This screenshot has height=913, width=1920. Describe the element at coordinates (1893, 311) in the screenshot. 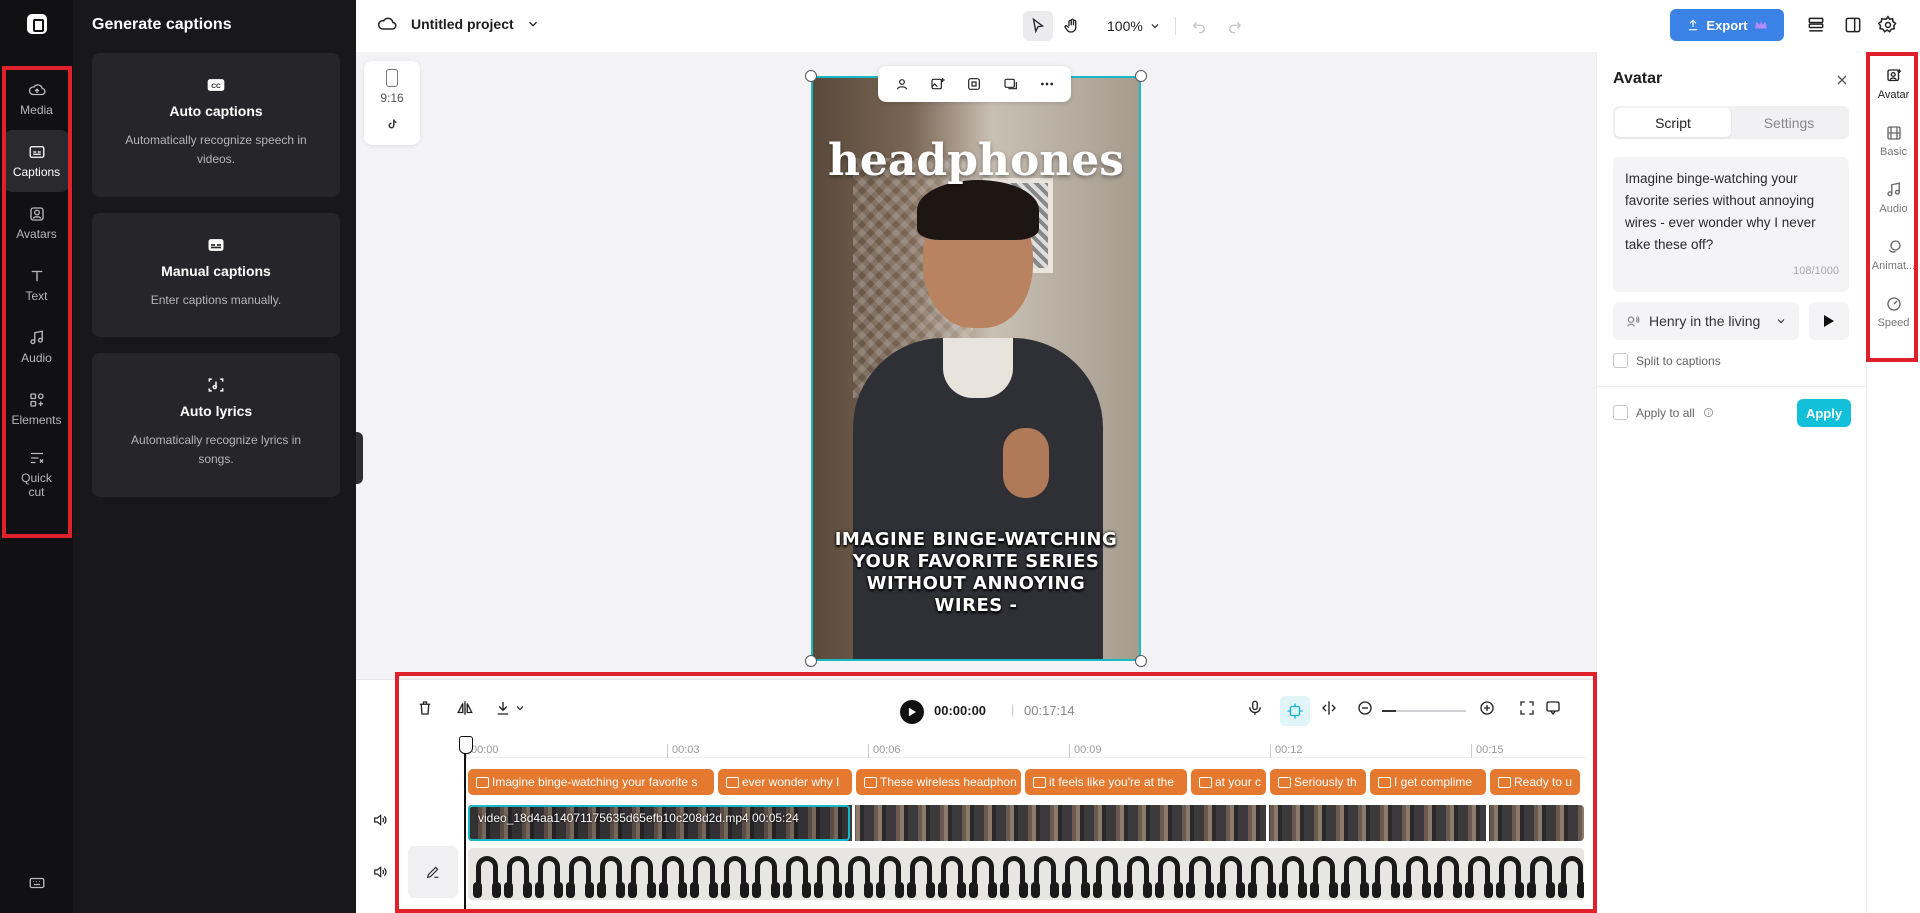

I see `right-rail-speed: Speed` at that location.